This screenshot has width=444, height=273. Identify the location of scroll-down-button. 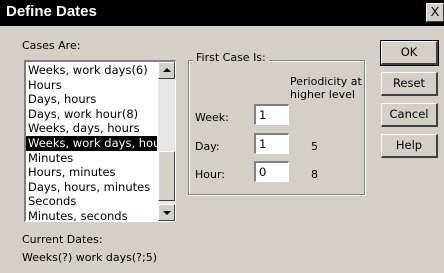
(166, 212).